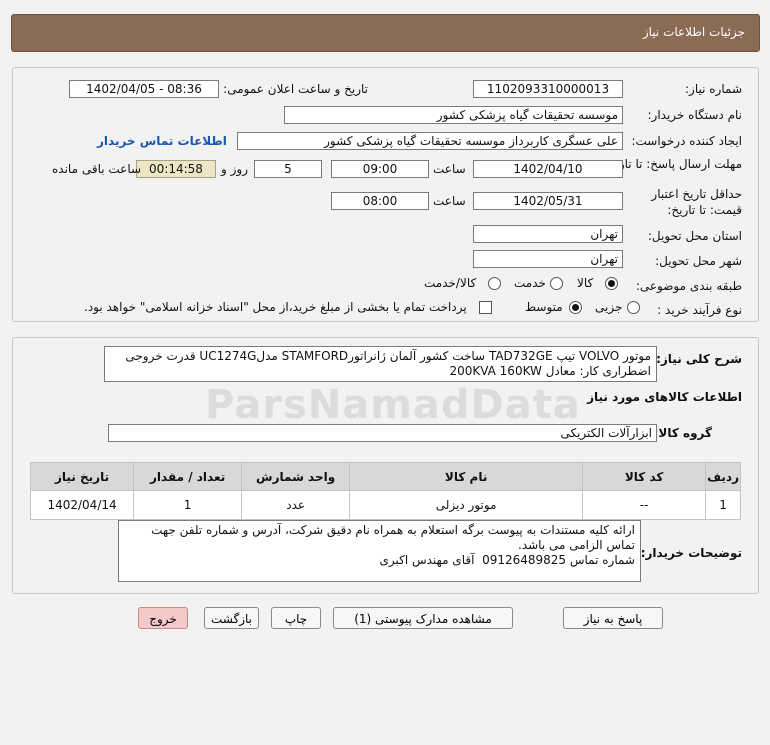 The width and height of the screenshot is (770, 745). I want to click on reply-time-field: 09:00, so click(380, 169).